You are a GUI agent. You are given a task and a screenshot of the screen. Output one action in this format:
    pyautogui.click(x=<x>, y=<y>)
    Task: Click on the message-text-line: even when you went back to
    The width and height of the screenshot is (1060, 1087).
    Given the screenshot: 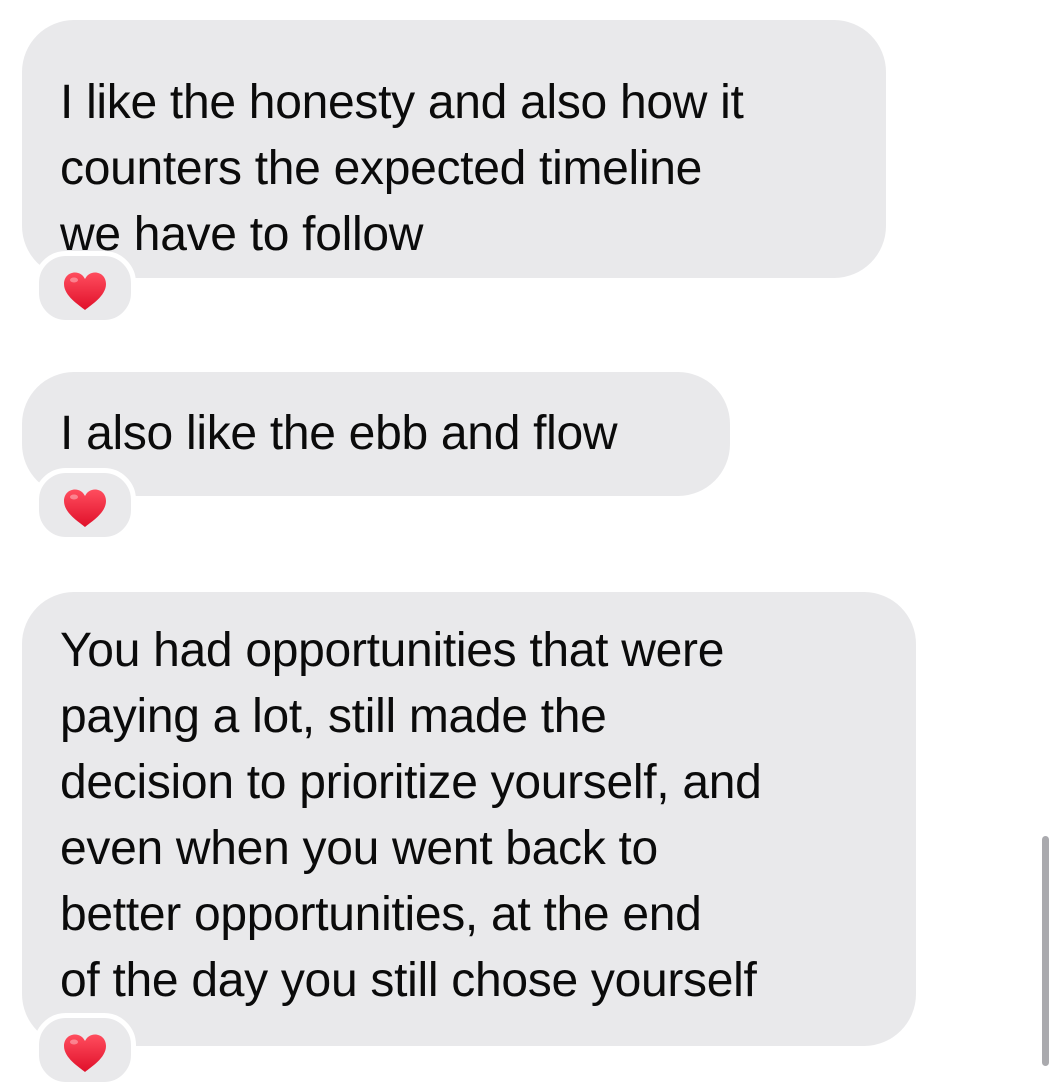 What is the action you would take?
    pyautogui.click(x=359, y=848)
    